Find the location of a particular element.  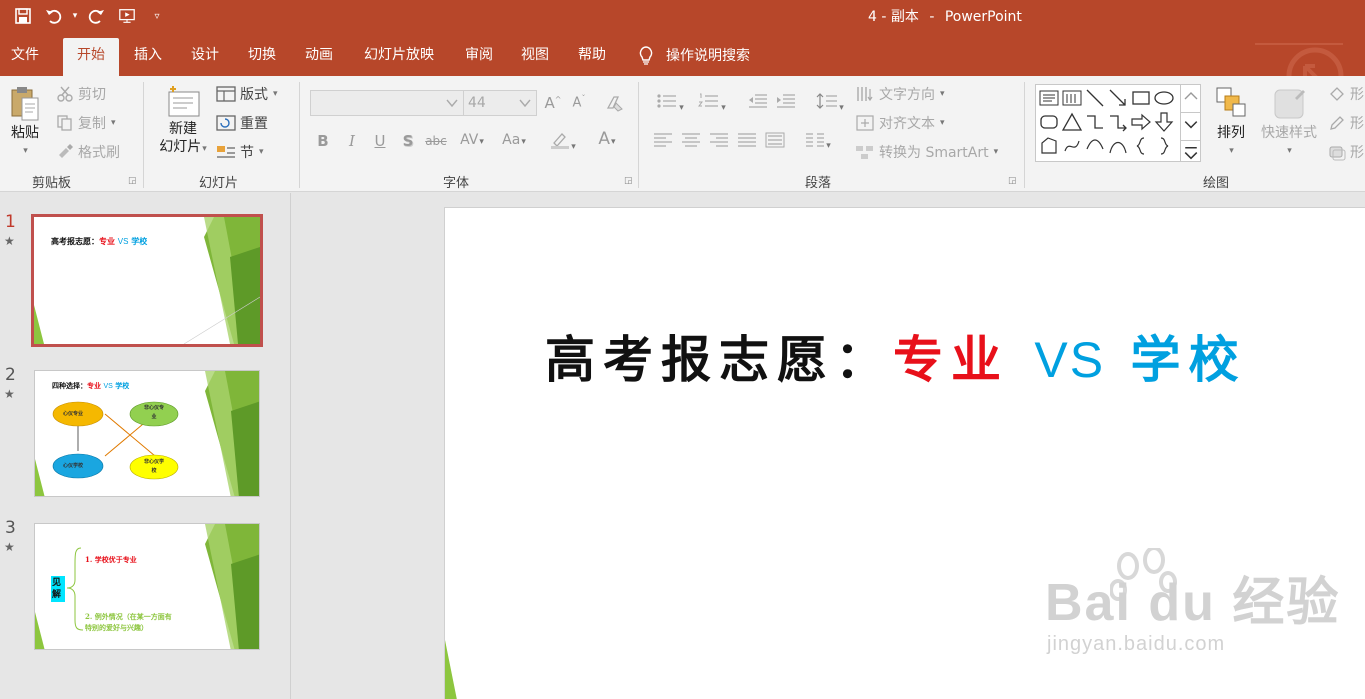

new-slide-label-2: 幻灯片 is located at coordinates (180, 147).